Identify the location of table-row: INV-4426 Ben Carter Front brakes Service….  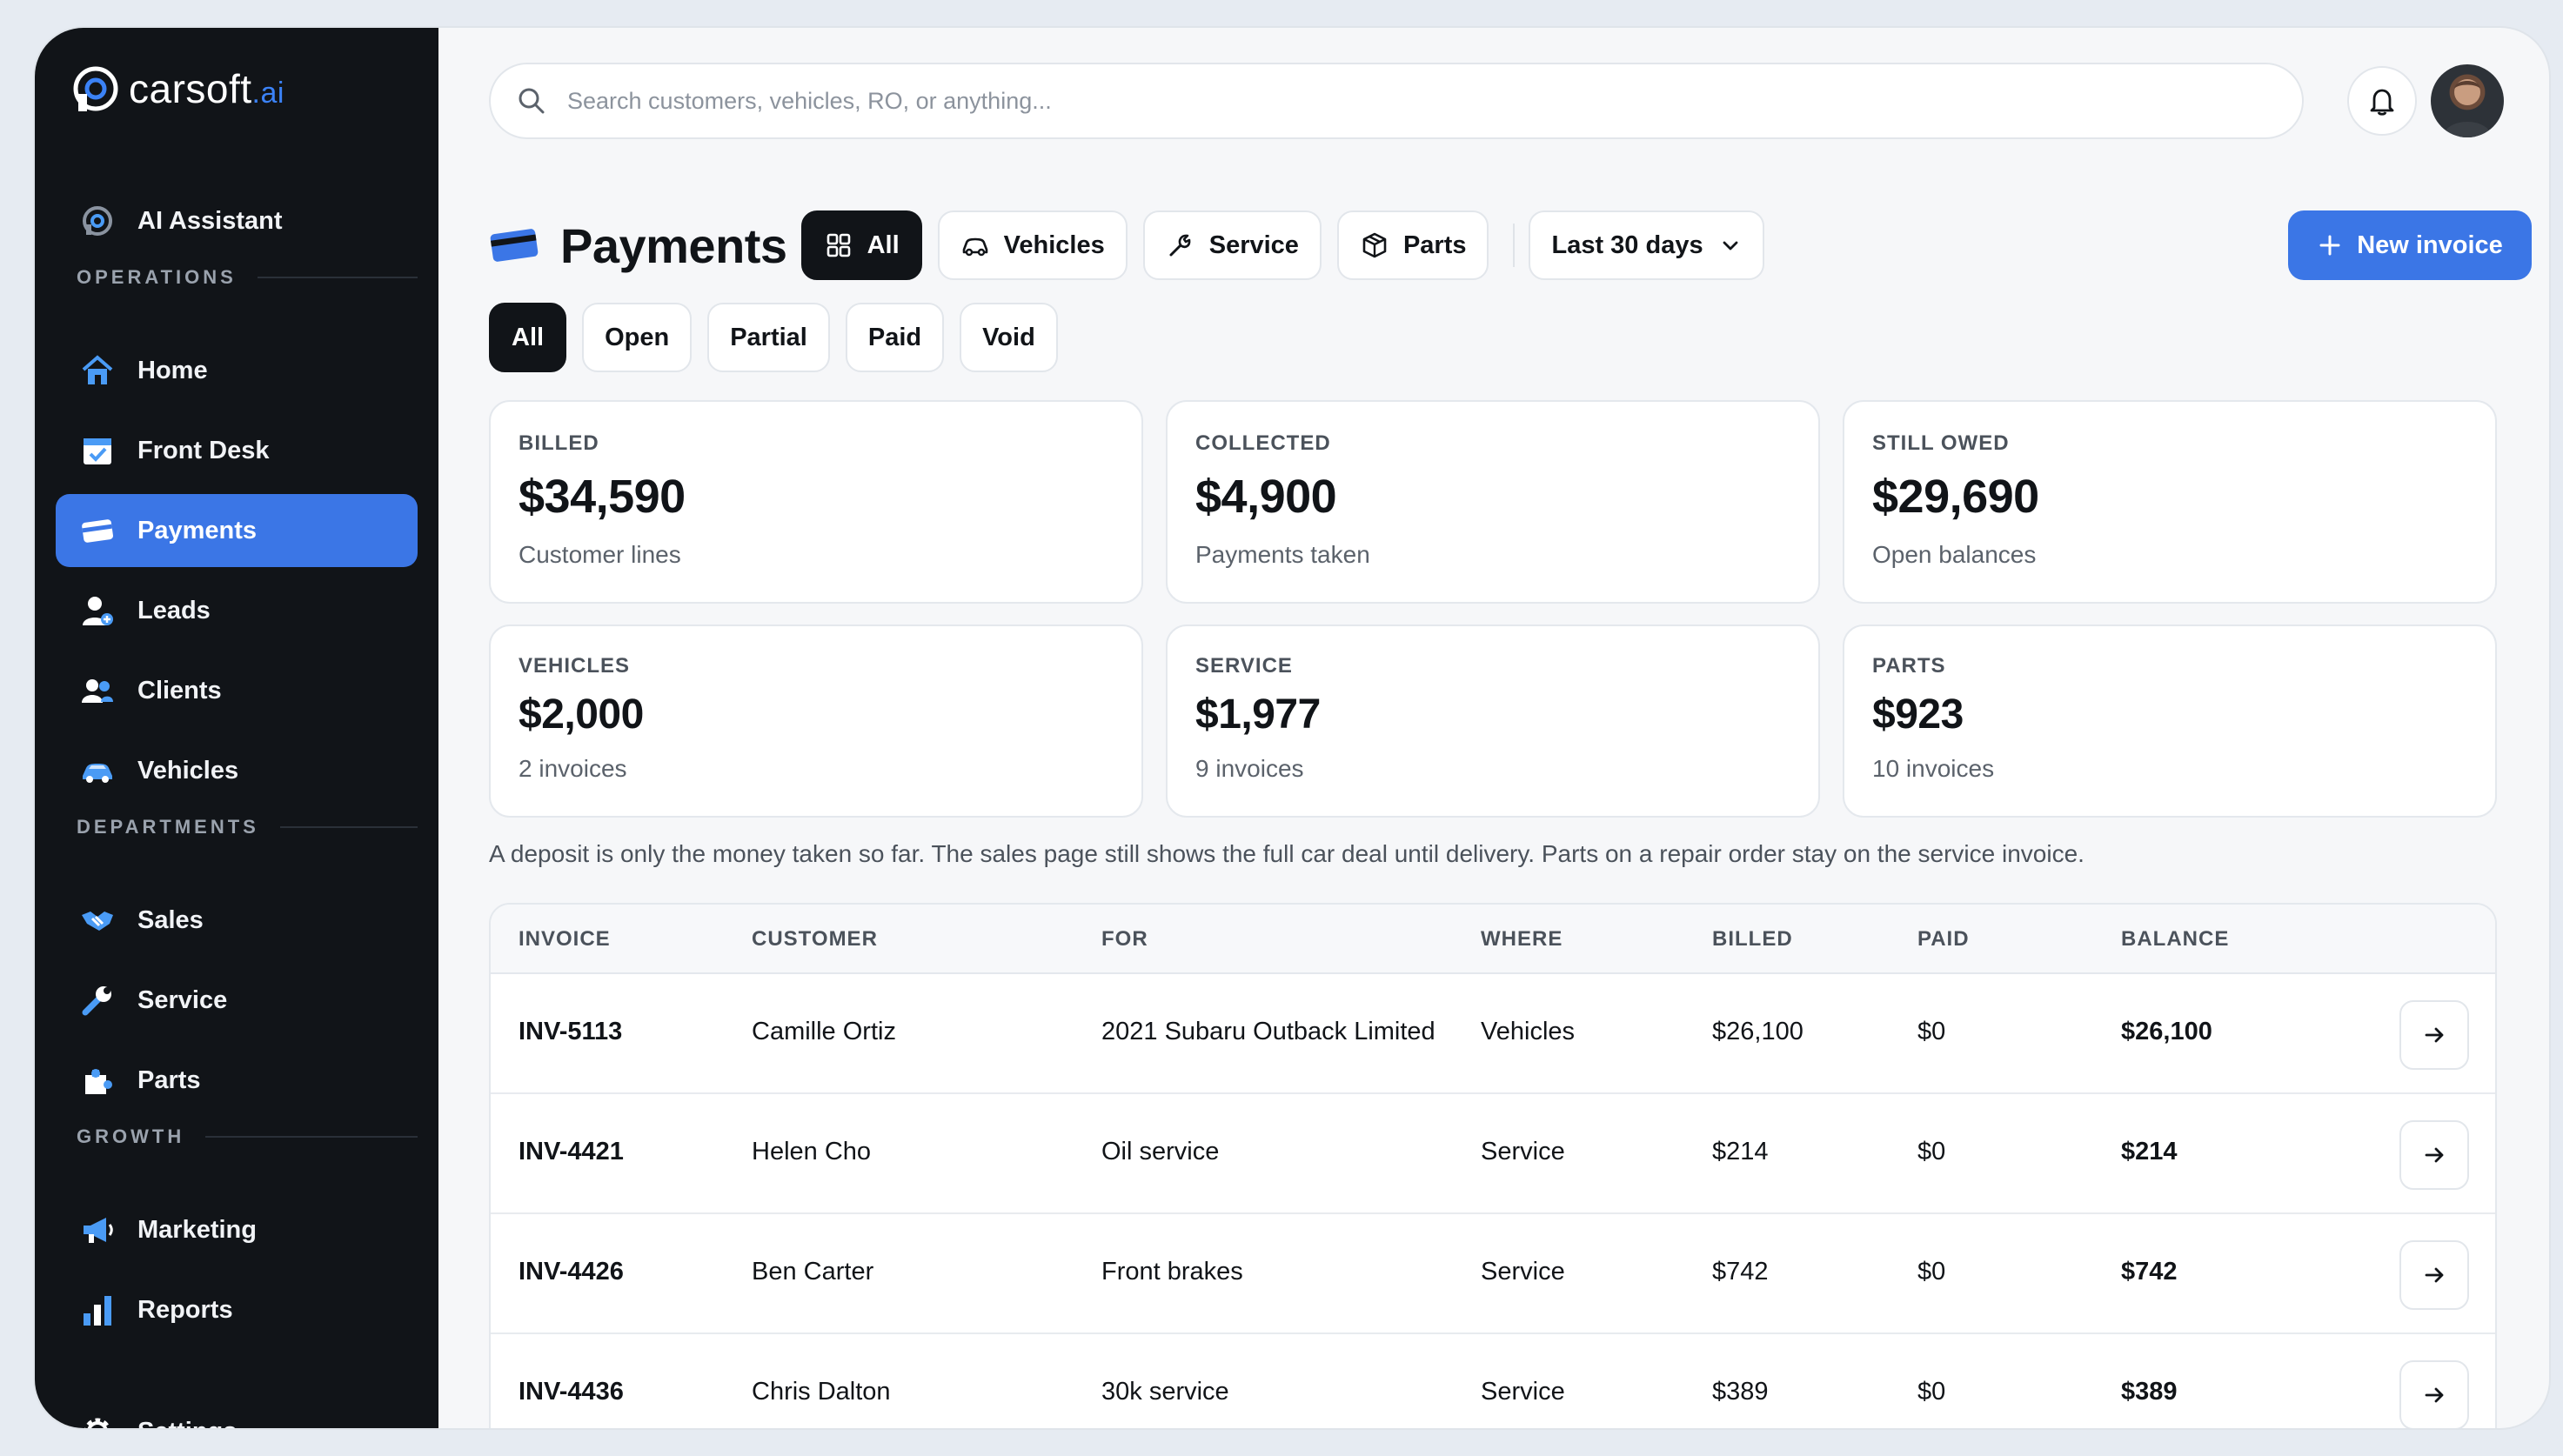
(1493, 1274).